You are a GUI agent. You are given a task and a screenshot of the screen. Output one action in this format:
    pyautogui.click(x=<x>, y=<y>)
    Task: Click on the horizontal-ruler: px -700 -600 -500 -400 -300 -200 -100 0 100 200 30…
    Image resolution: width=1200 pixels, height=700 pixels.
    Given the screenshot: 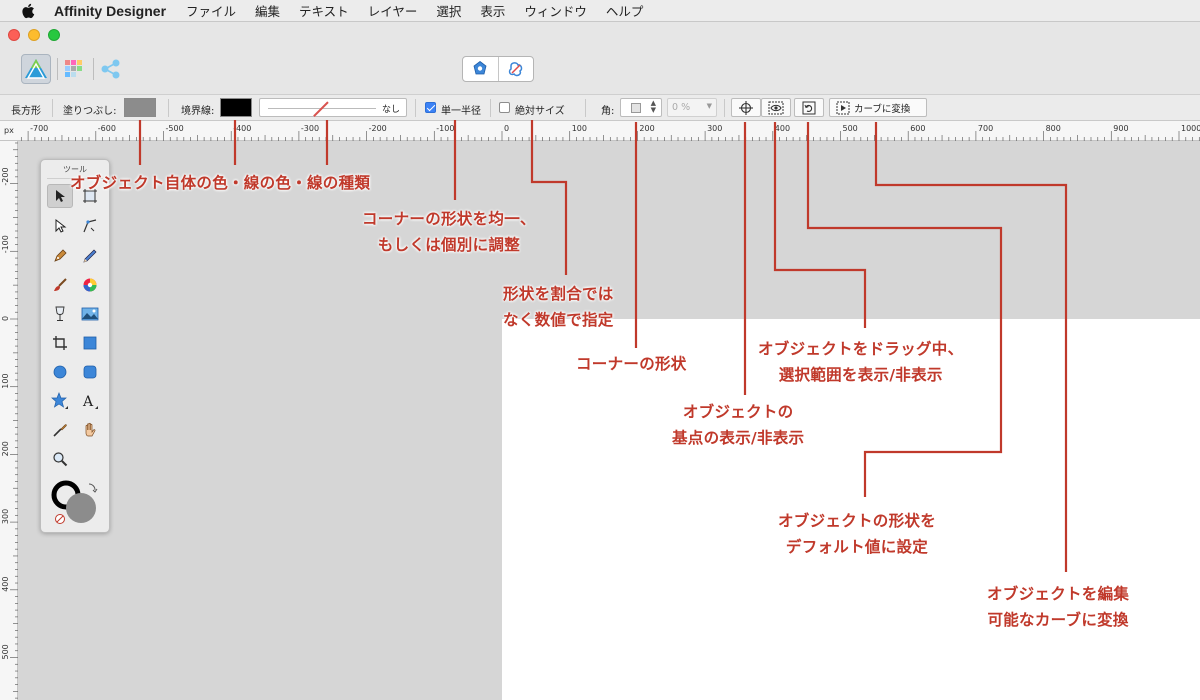 What is the action you would take?
    pyautogui.click(x=600, y=131)
    